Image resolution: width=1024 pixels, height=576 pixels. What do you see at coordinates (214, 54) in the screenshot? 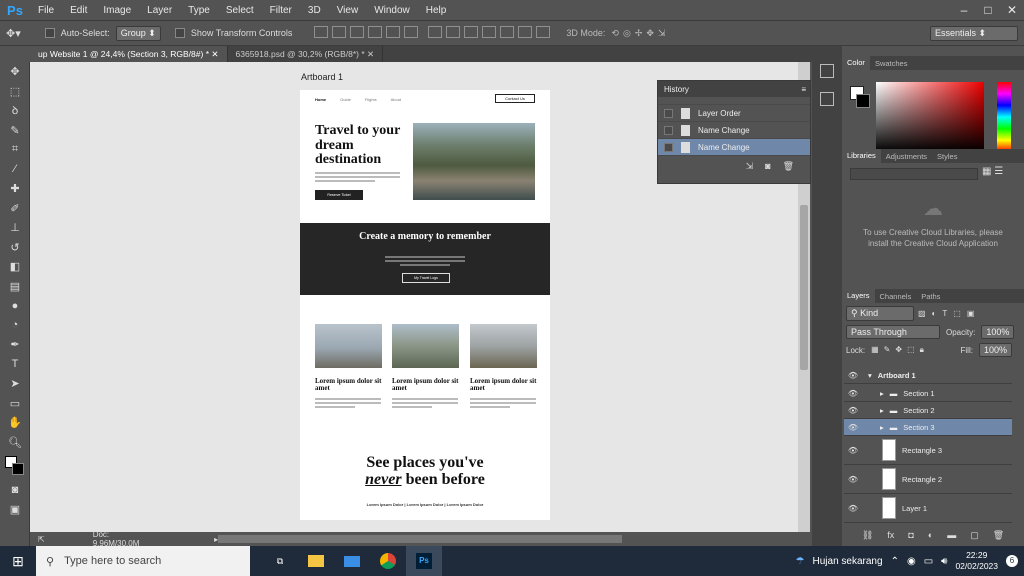
I see `close-tab-icon: ✕` at bounding box center [214, 54].